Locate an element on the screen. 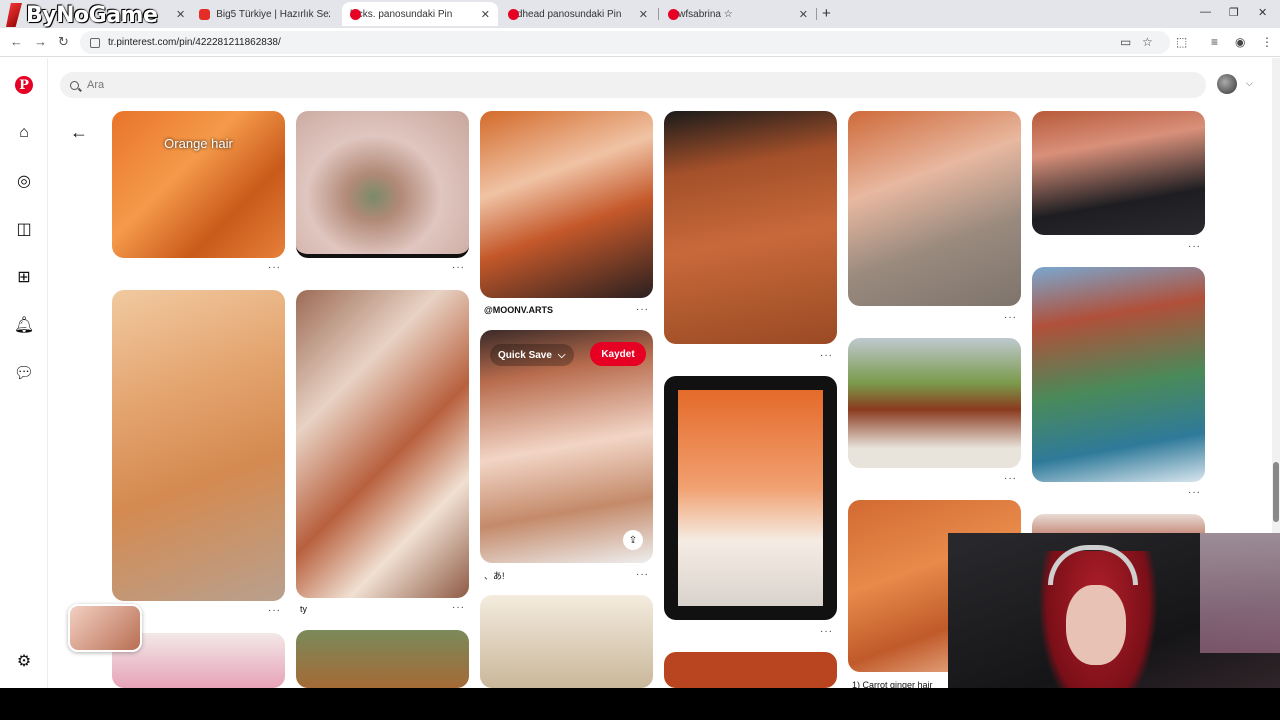  pin-freckles is located at coordinates (934, 208).